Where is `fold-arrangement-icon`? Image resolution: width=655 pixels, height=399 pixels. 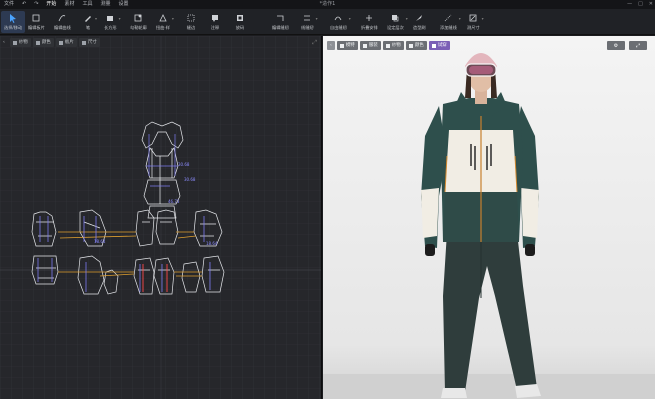
fold-arrangement-icon is located at coordinates (369, 18).